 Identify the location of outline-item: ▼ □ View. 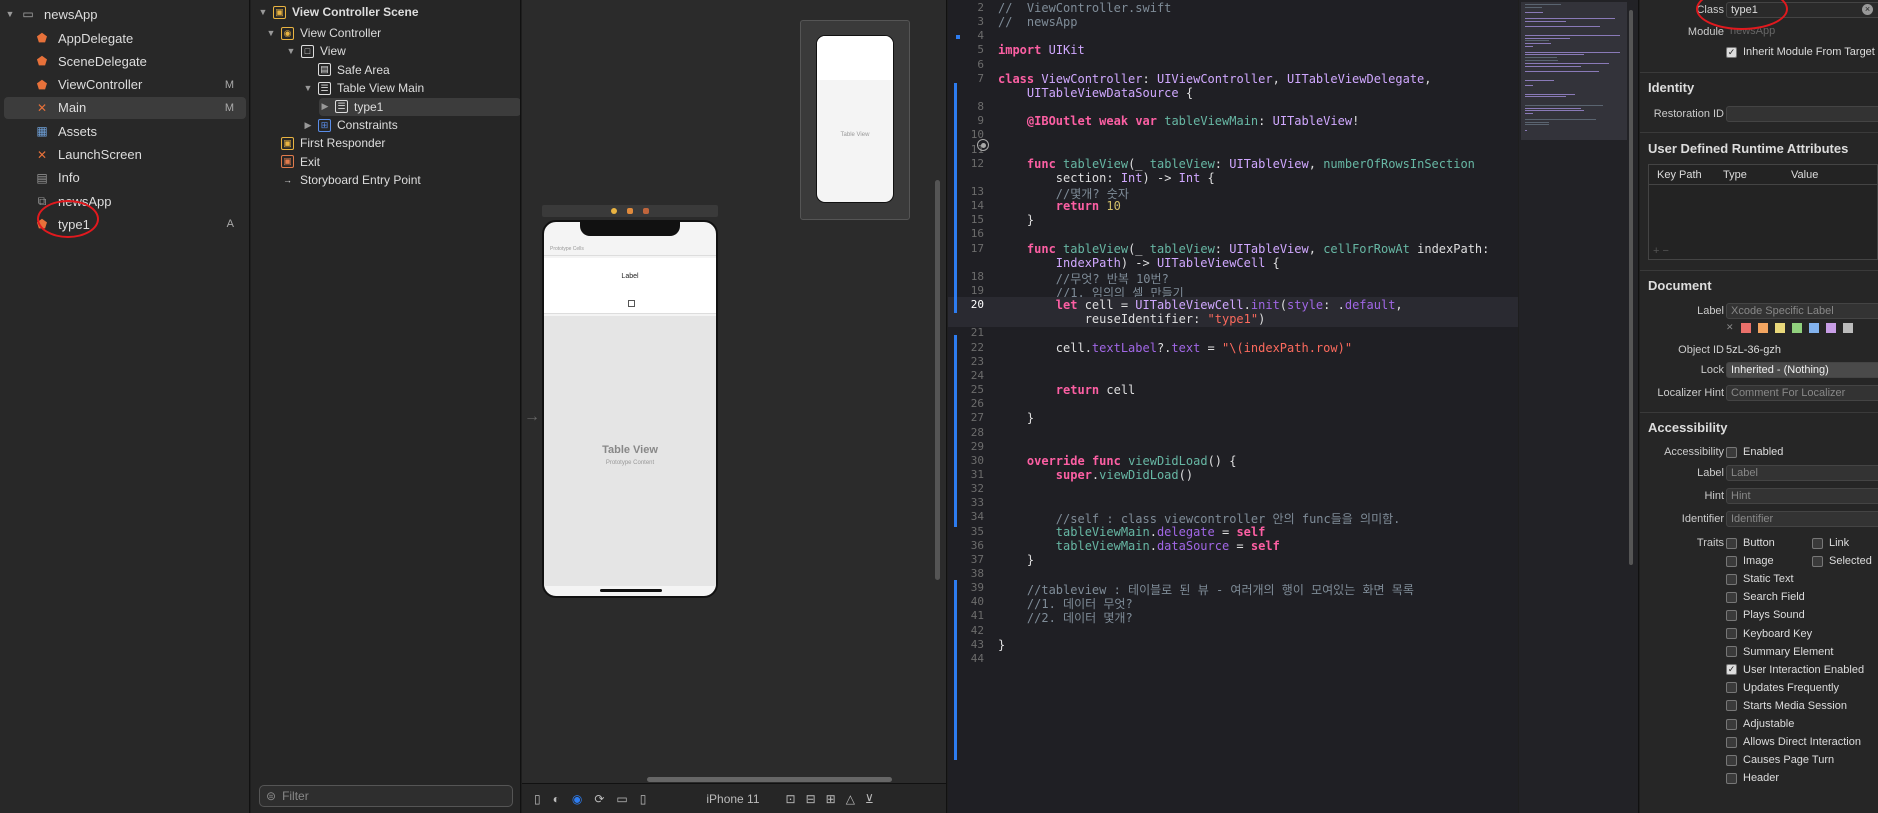
(315, 51).